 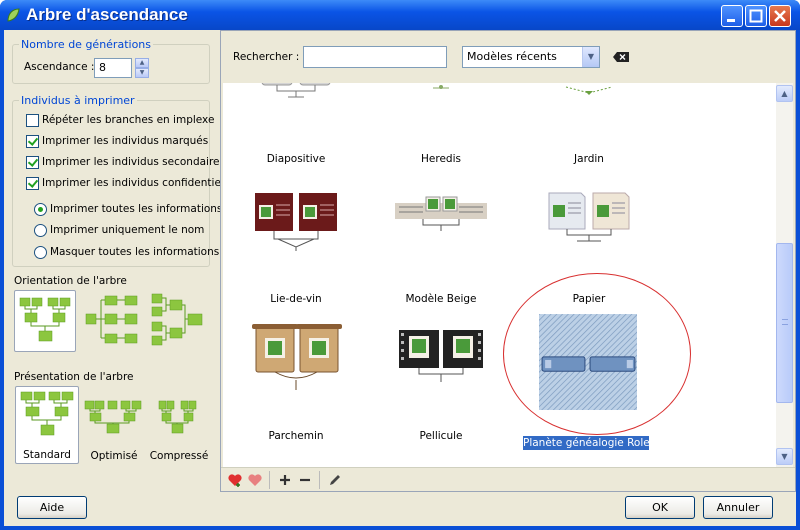 I want to click on gallery-item-label-selected: Planète généalogie Rolem, so click(x=591, y=443).